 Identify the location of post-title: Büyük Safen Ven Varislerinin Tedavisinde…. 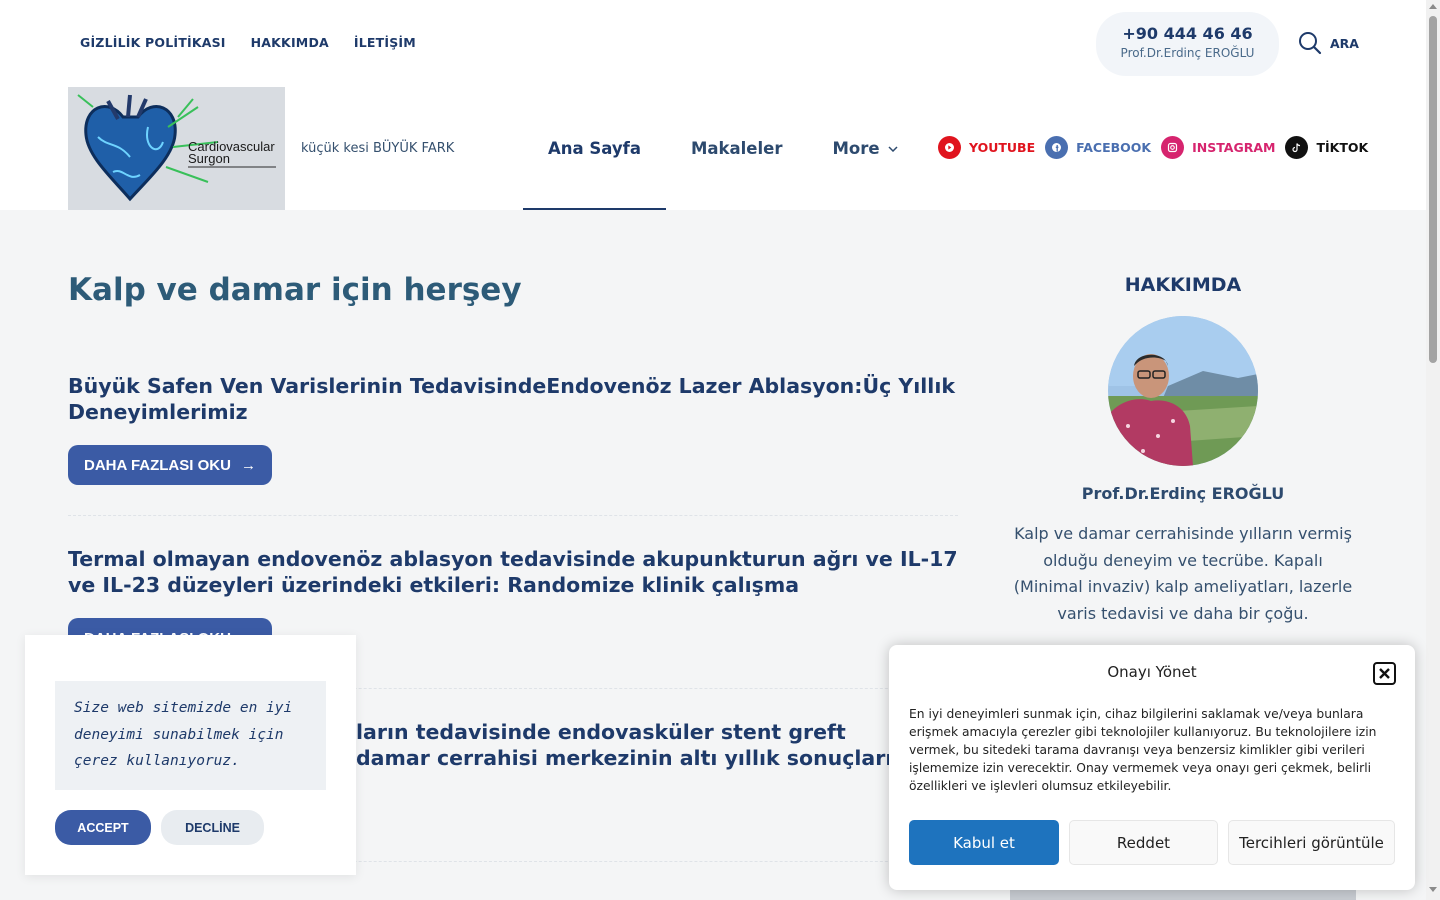
(513, 399).